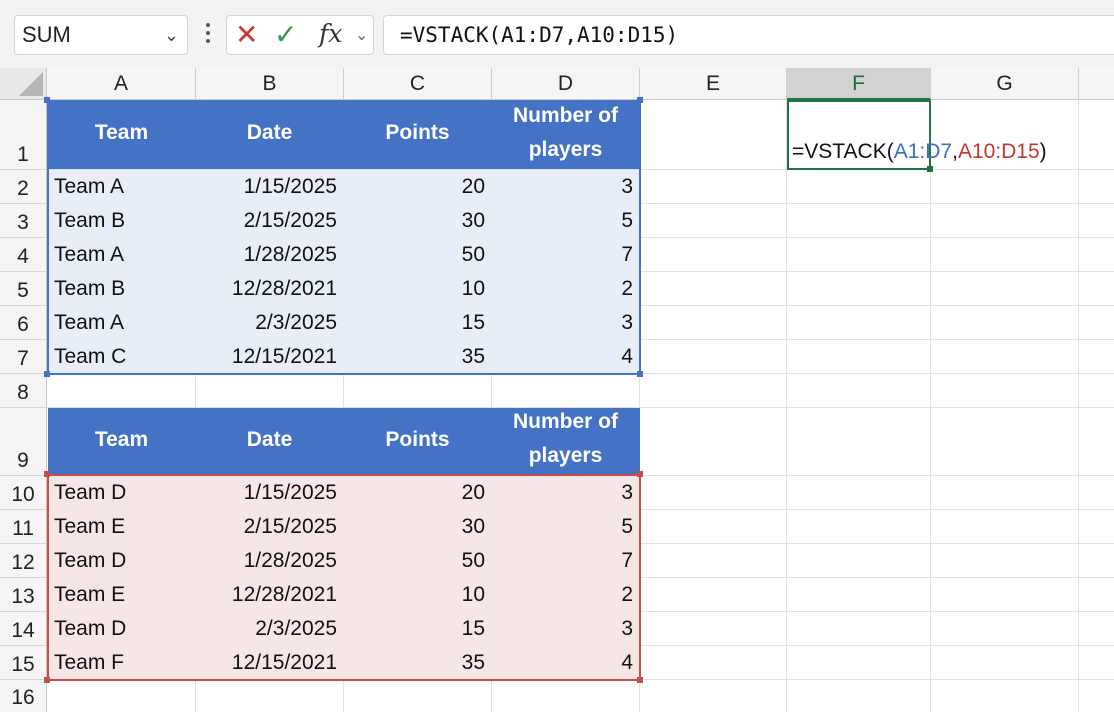  What do you see at coordinates (23, 391) in the screenshot?
I see `row-header-8: 8` at bounding box center [23, 391].